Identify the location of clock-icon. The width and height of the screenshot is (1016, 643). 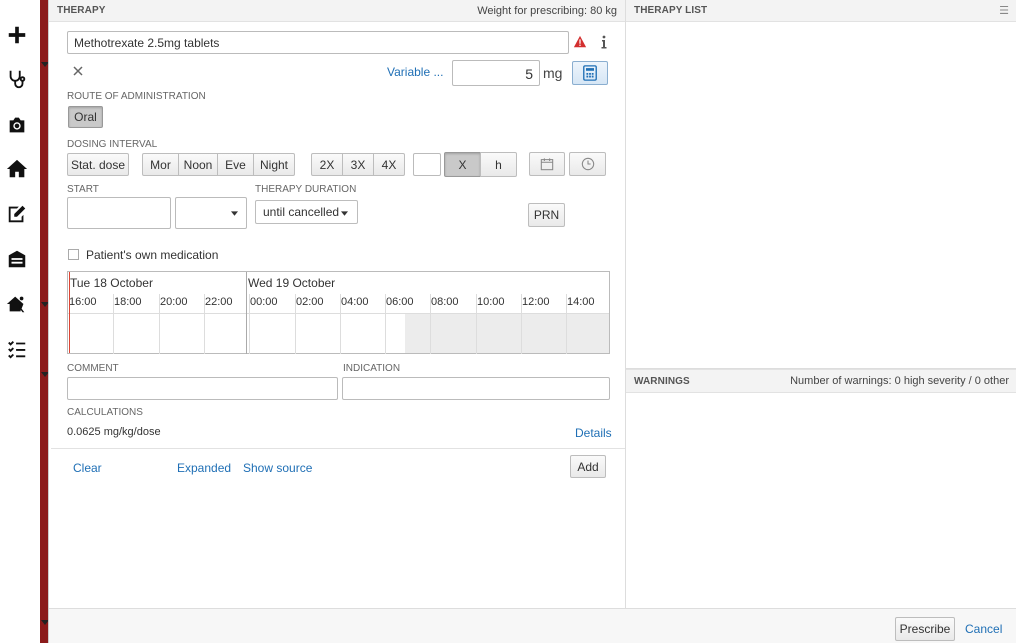
(587, 164).